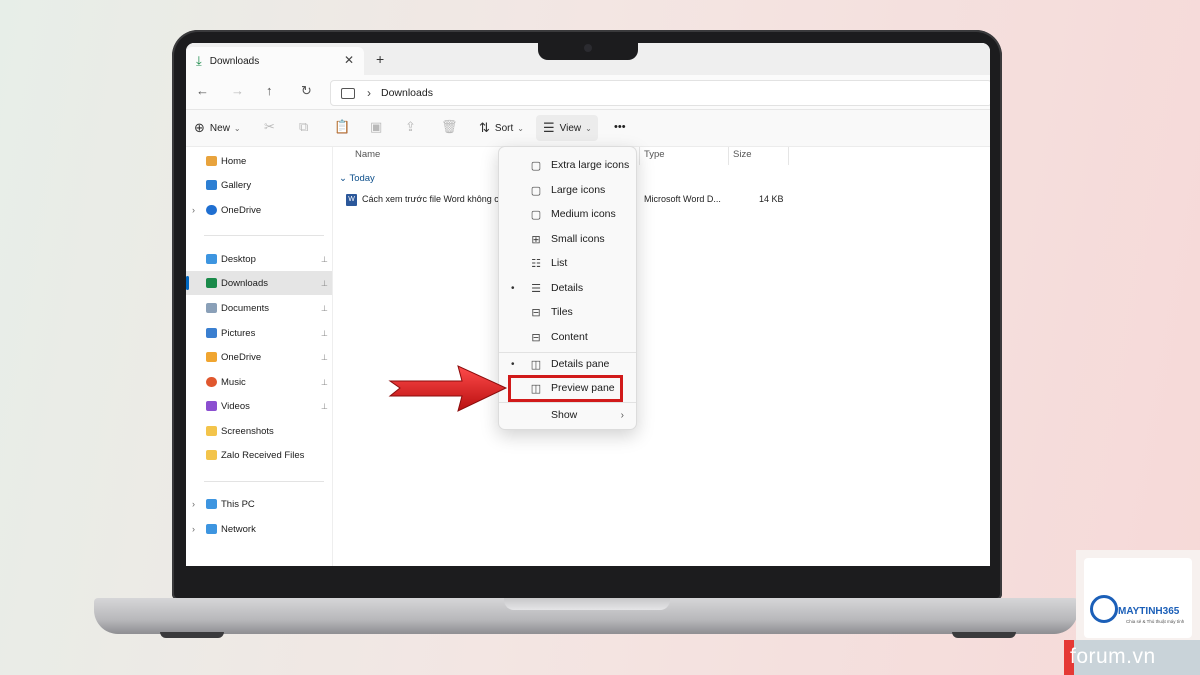 The width and height of the screenshot is (1200, 675). I want to click on file-size: 14 KB, so click(771, 199).